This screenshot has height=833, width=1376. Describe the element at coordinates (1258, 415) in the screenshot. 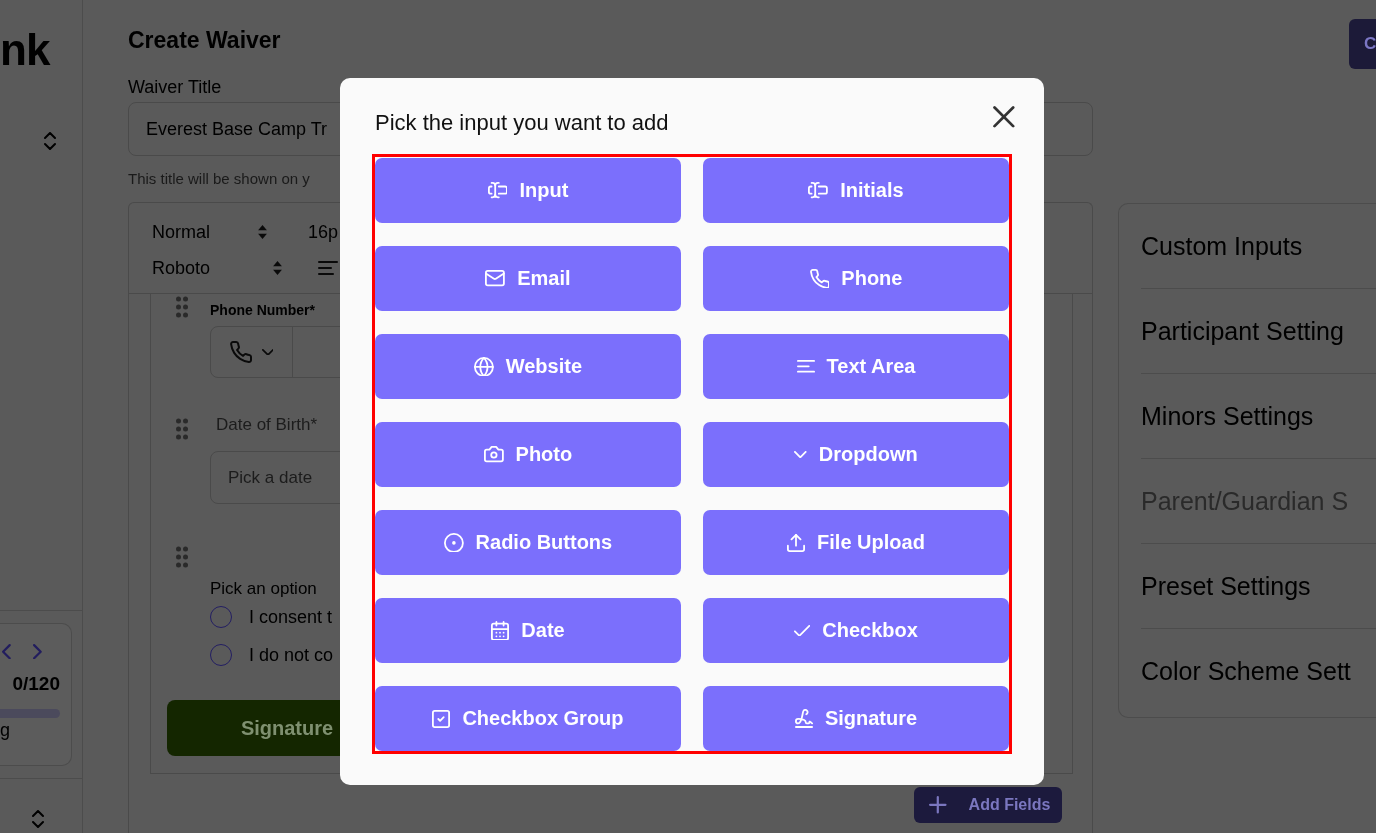

I see `settings-item: Minors Settings` at that location.